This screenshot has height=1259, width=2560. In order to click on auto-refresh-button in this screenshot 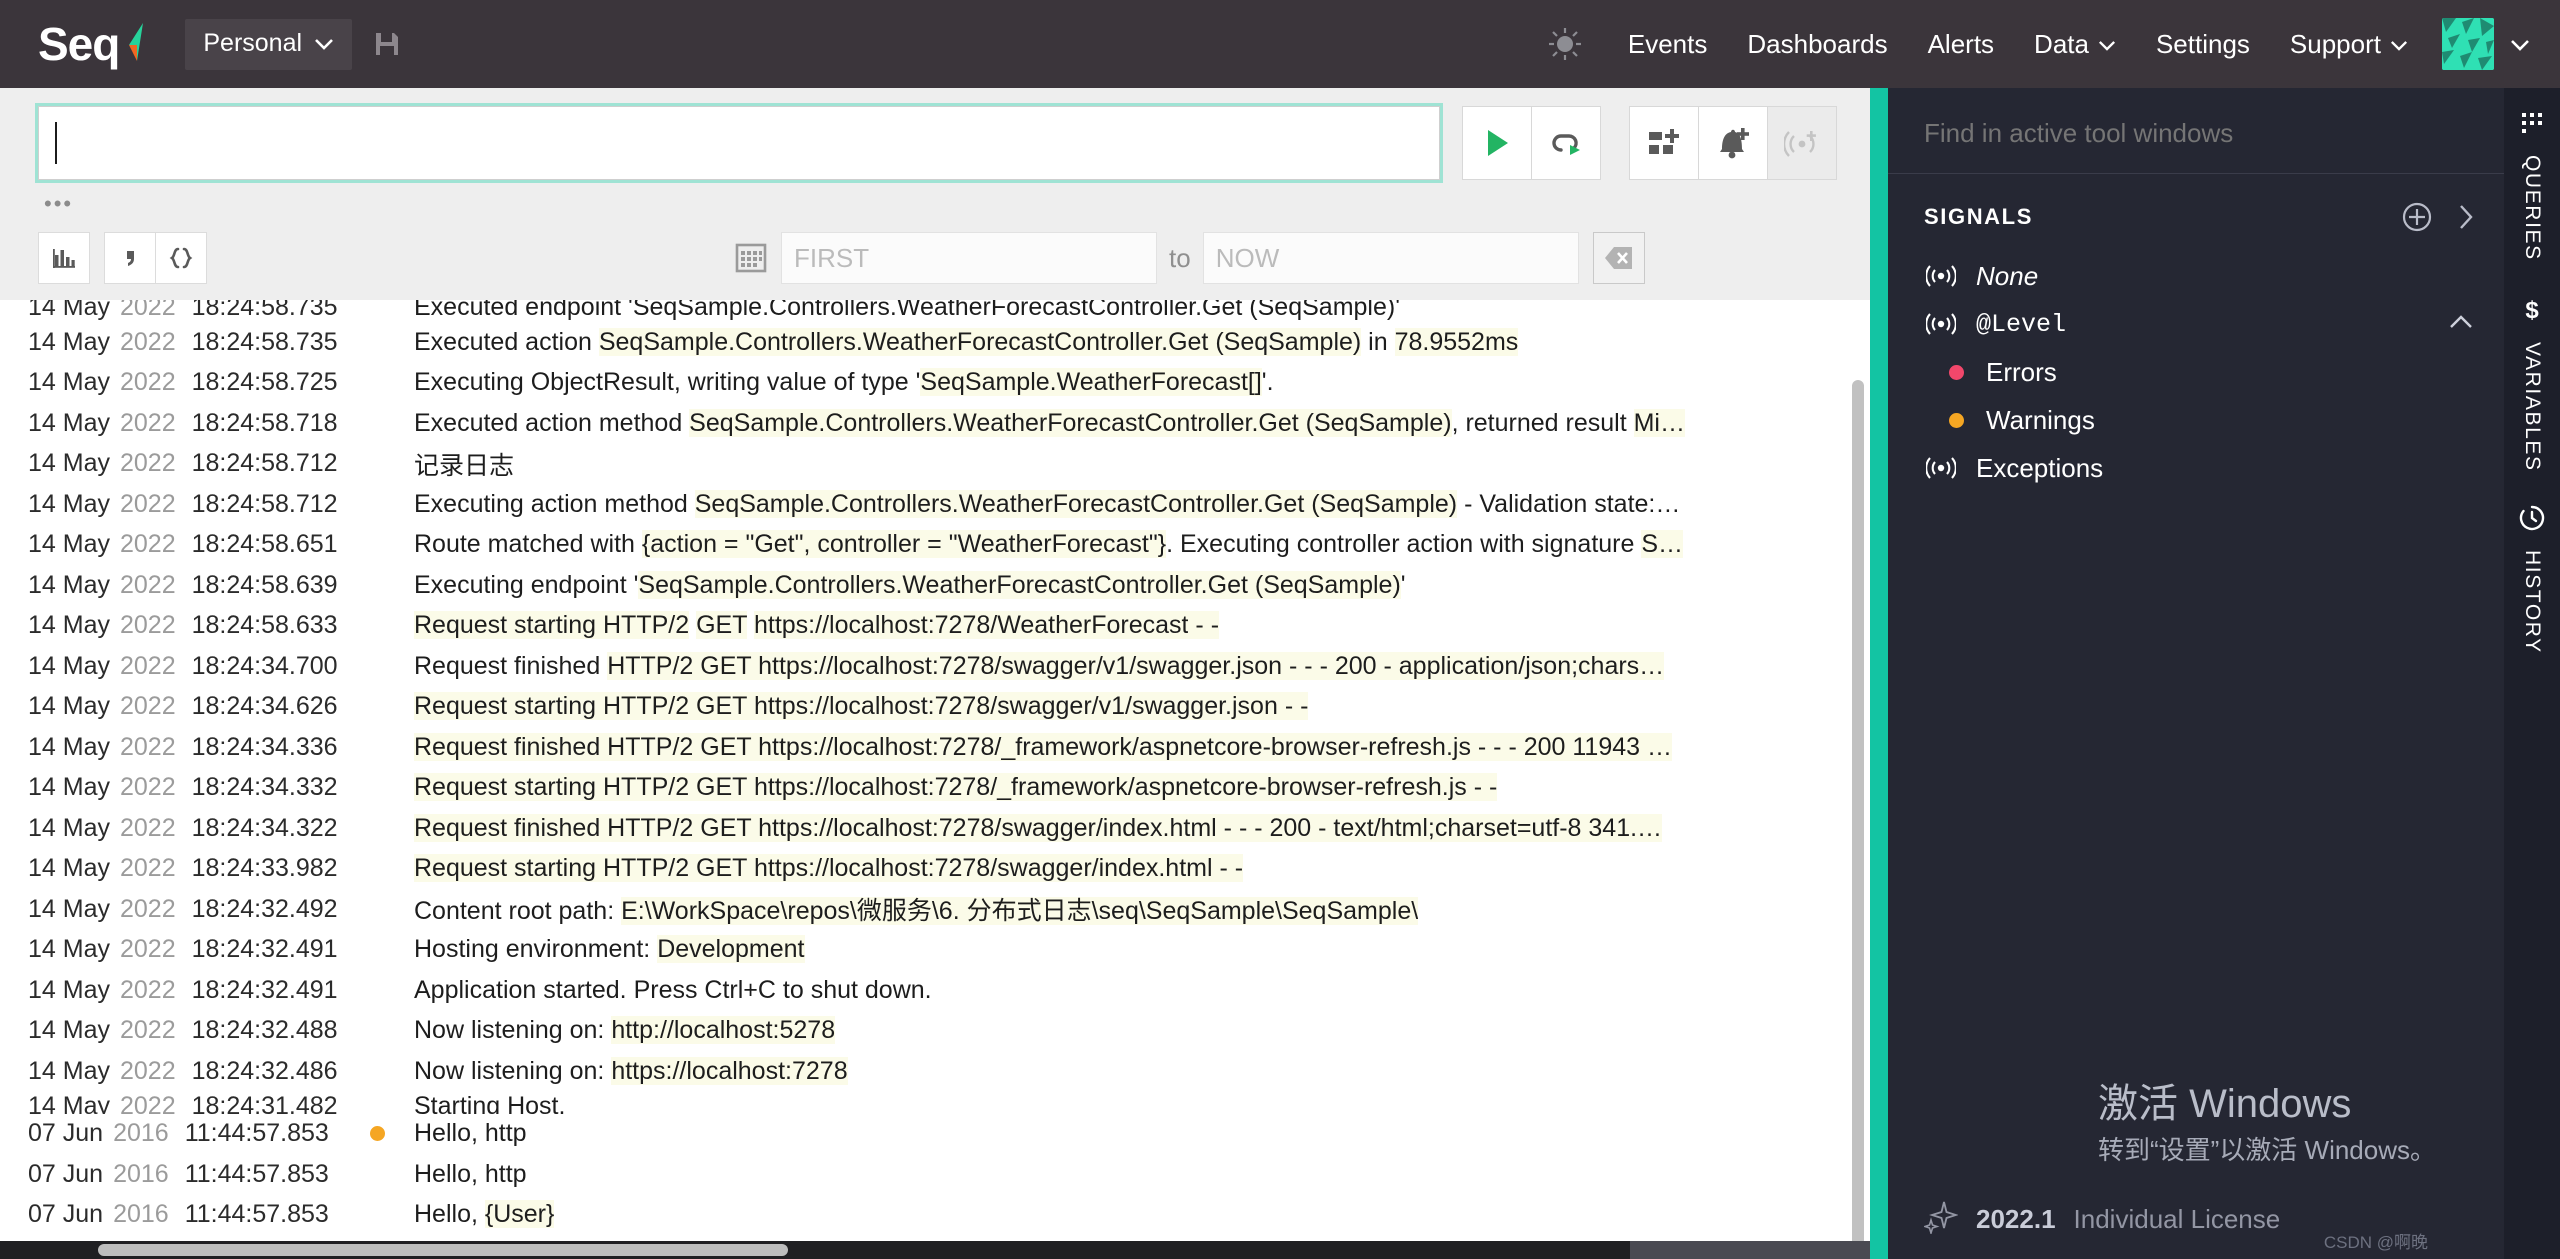, I will do `click(1566, 143)`.